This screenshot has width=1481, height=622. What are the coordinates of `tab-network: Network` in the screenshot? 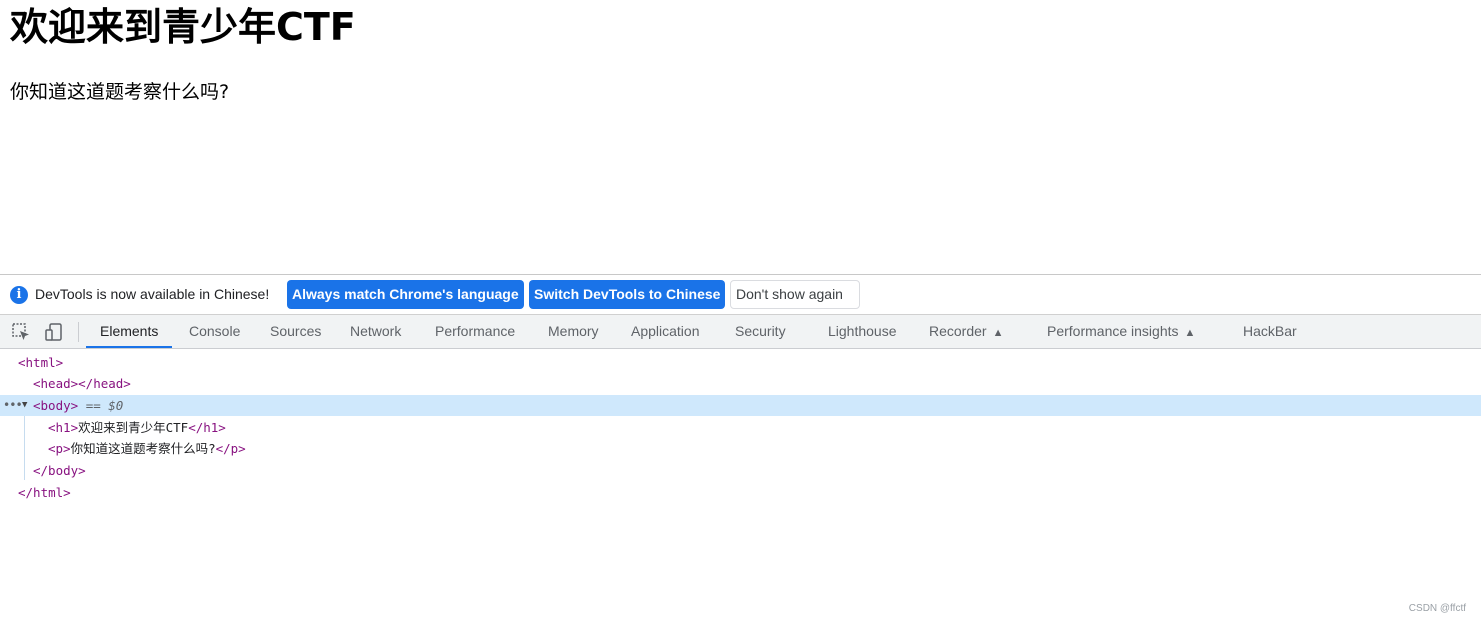 It's located at (375, 331).